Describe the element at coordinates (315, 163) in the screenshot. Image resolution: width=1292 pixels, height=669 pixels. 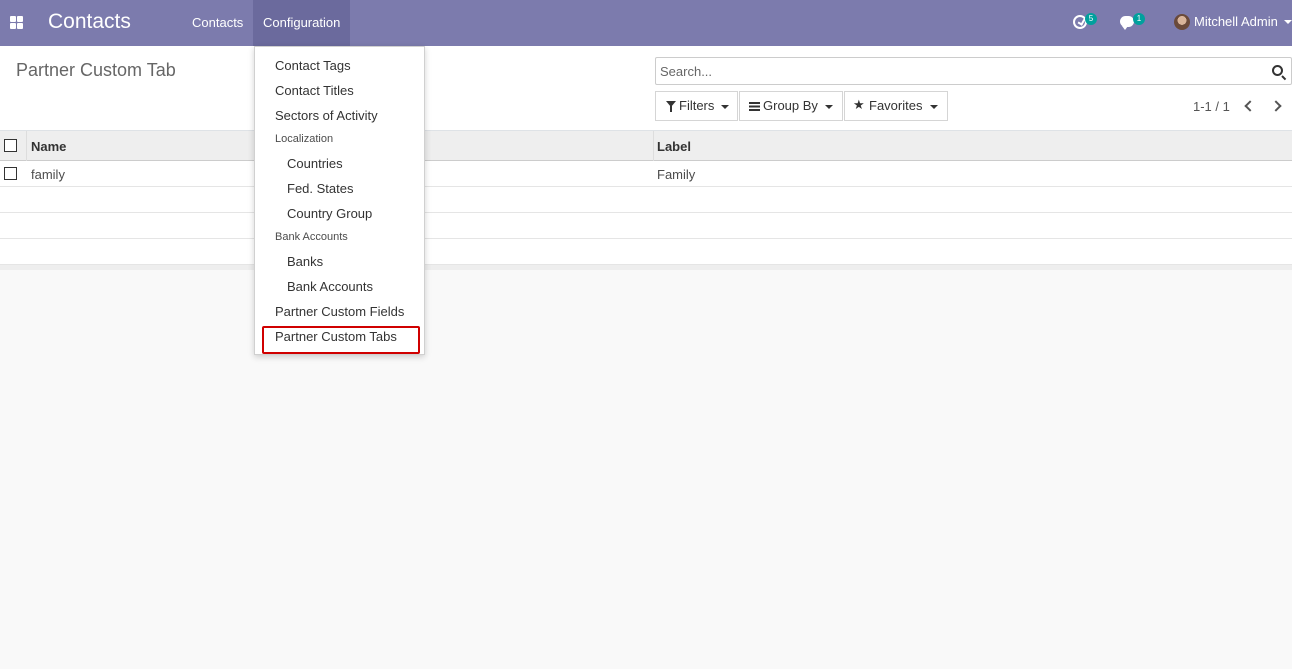
I see `menu-item-countries: Countries` at that location.